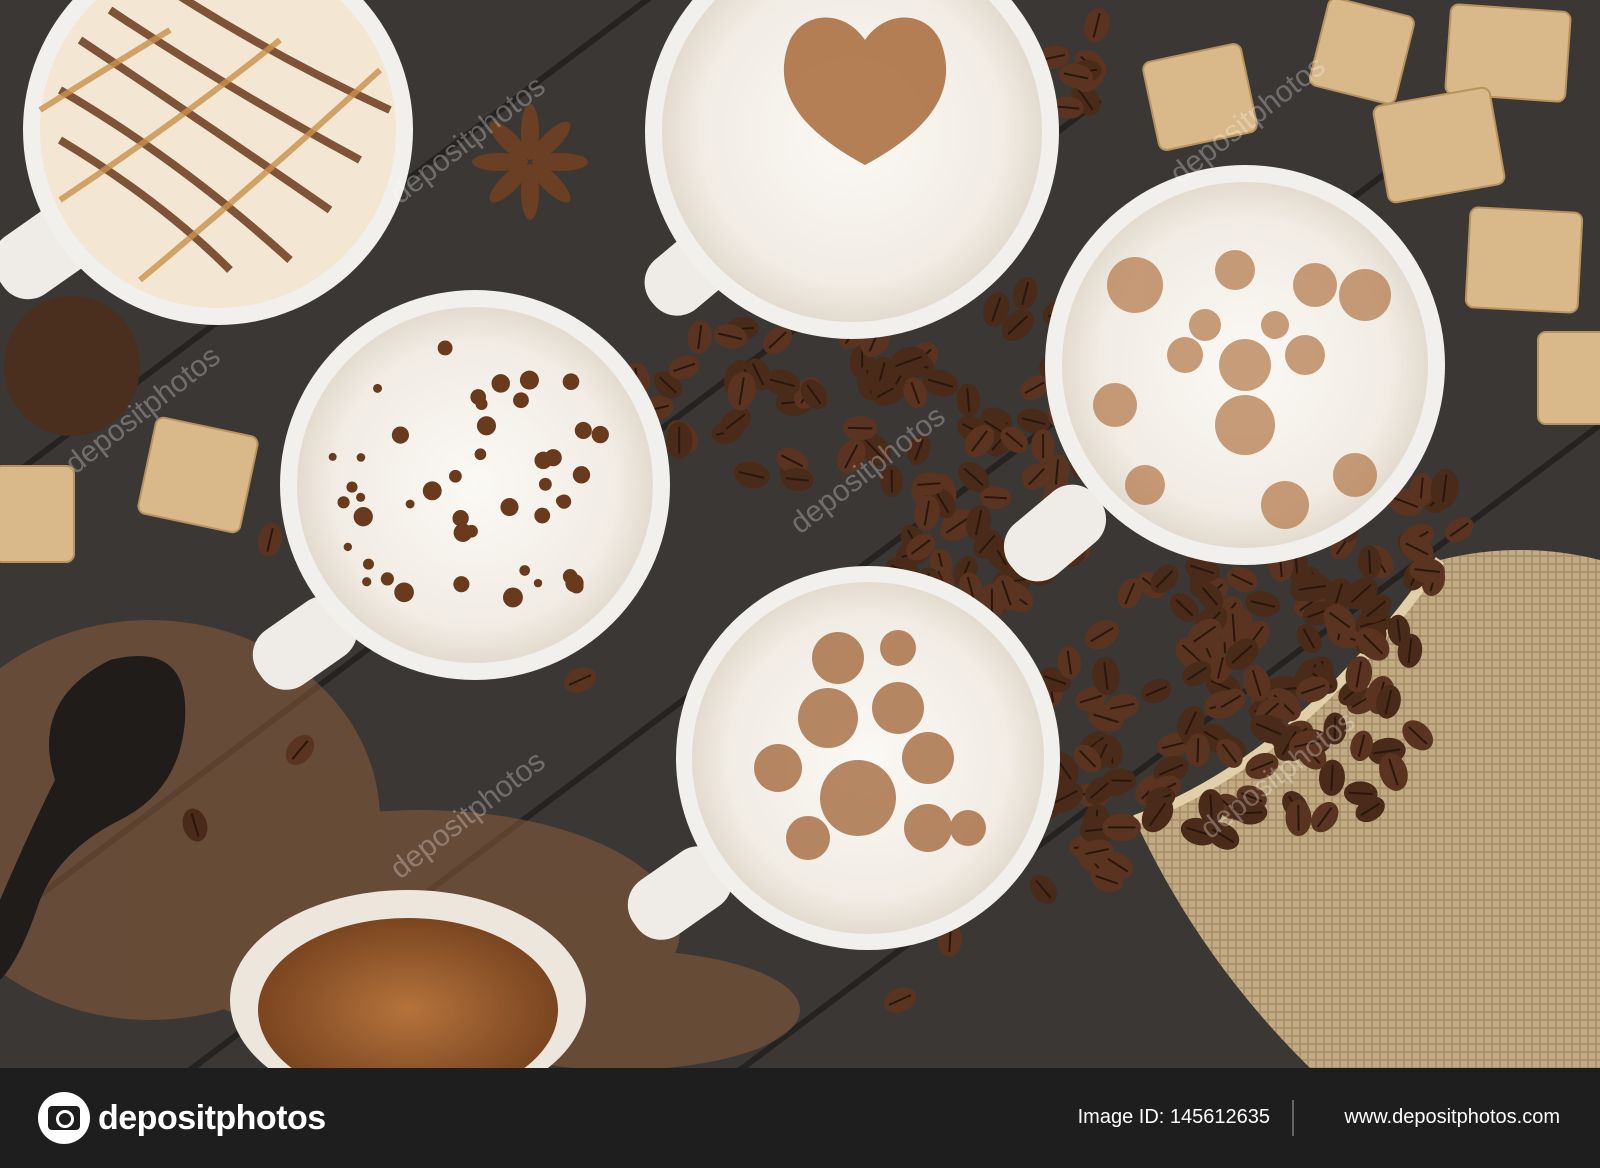 This screenshot has height=1168, width=1600. I want to click on brand-name: depositphotos, so click(212, 1117).